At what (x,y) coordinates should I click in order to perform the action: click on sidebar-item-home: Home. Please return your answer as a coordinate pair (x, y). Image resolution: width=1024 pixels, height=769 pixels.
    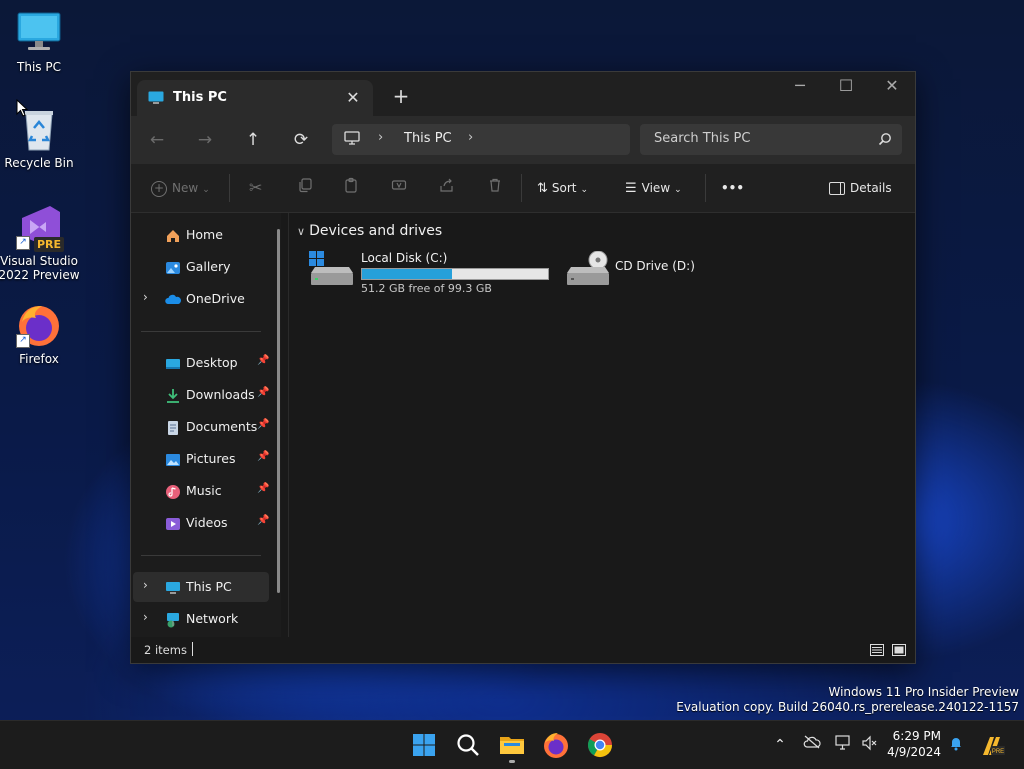
    Looking at the image, I should click on (201, 235).